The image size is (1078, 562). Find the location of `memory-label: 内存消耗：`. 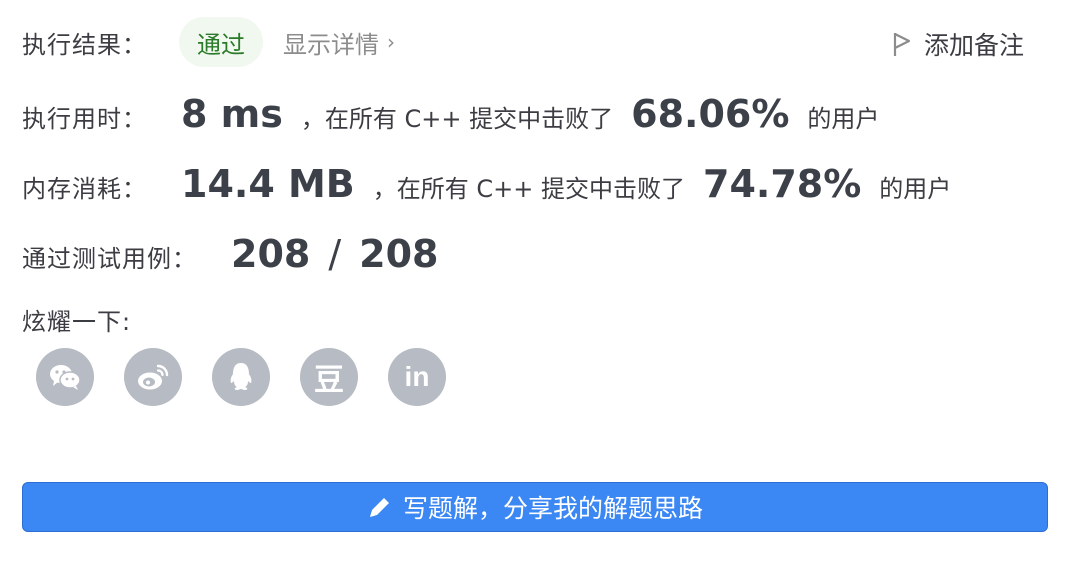

memory-label: 内存消耗： is located at coordinates (84, 189).